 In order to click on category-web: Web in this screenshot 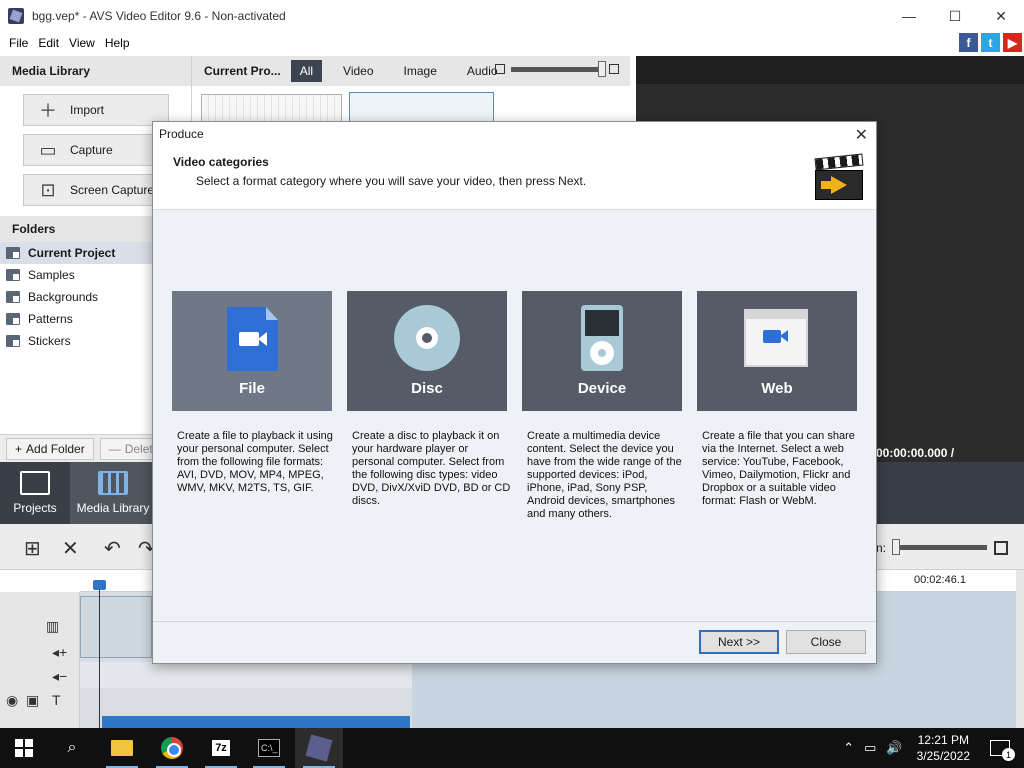, I will do `click(777, 351)`.